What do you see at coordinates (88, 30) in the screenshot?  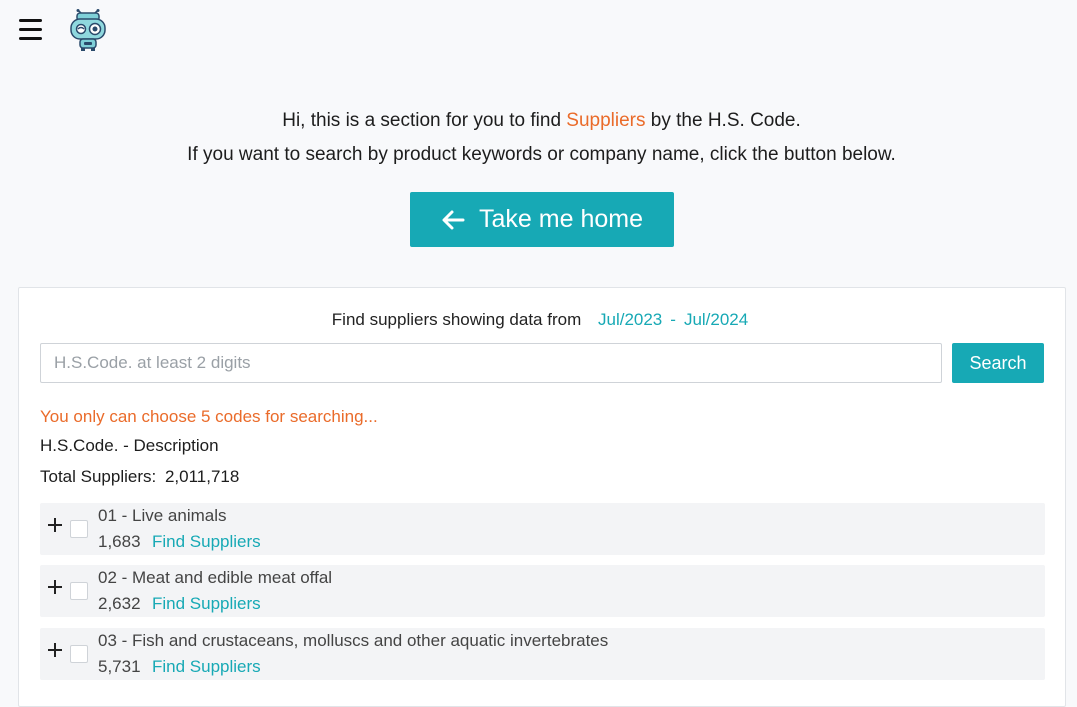 I see `robot-mascot-logo` at bounding box center [88, 30].